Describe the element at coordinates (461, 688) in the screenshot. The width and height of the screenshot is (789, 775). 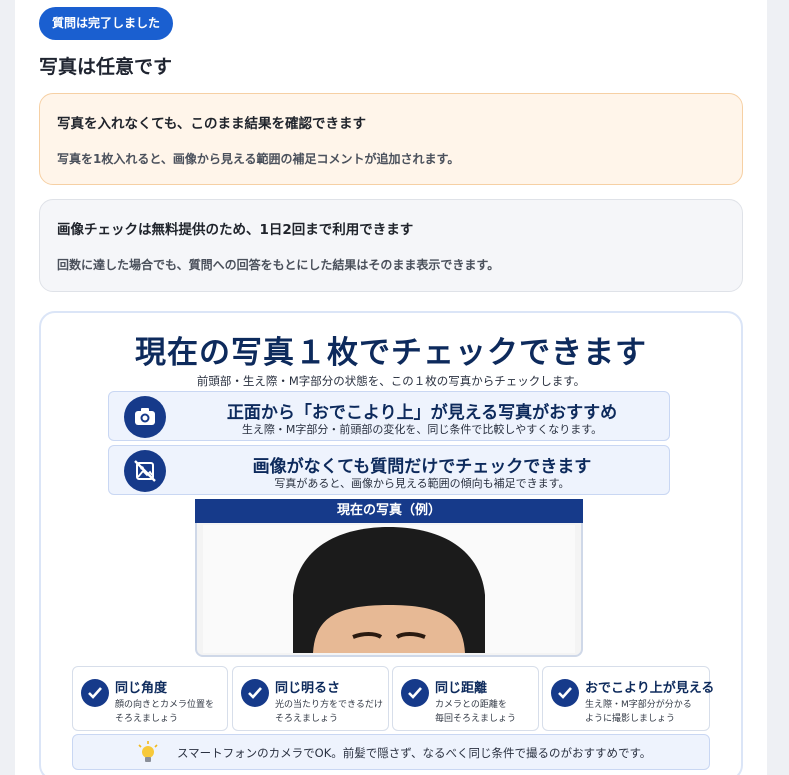
I see `check-heading: 同じ距離` at that location.